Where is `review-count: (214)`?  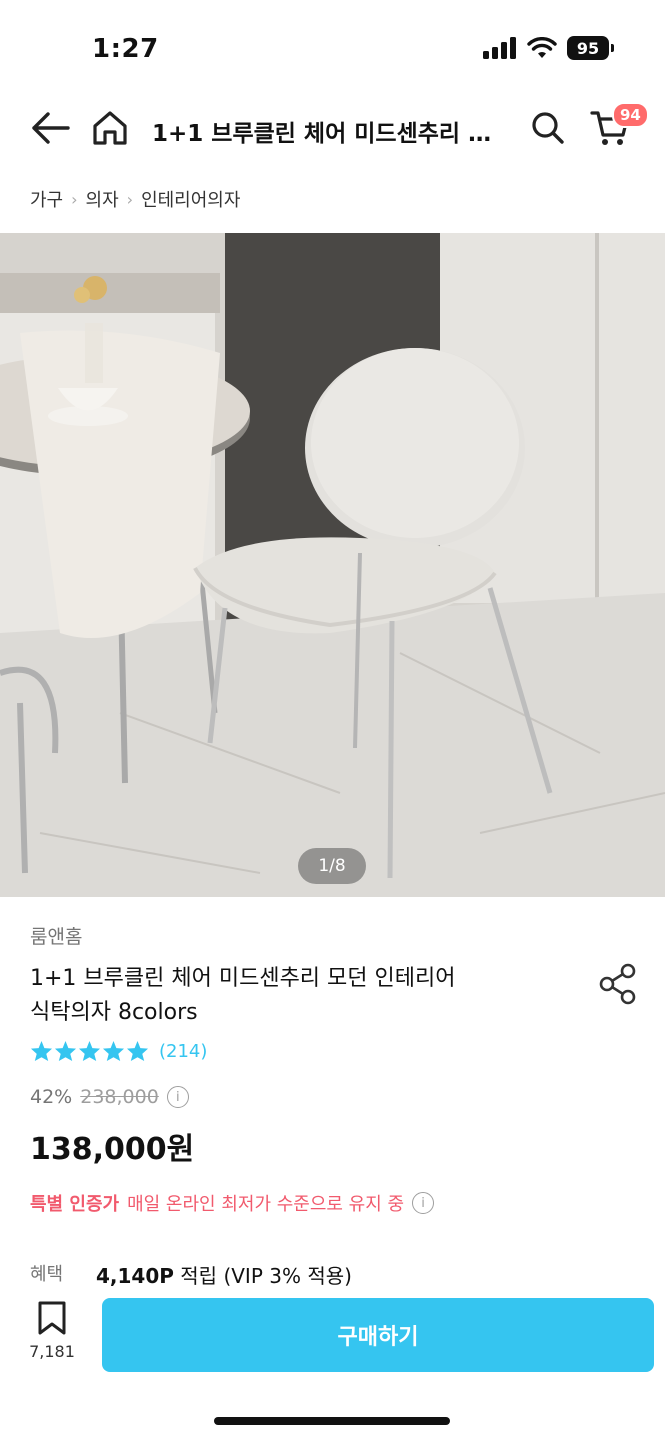
review-count: (214) is located at coordinates (183, 1051).